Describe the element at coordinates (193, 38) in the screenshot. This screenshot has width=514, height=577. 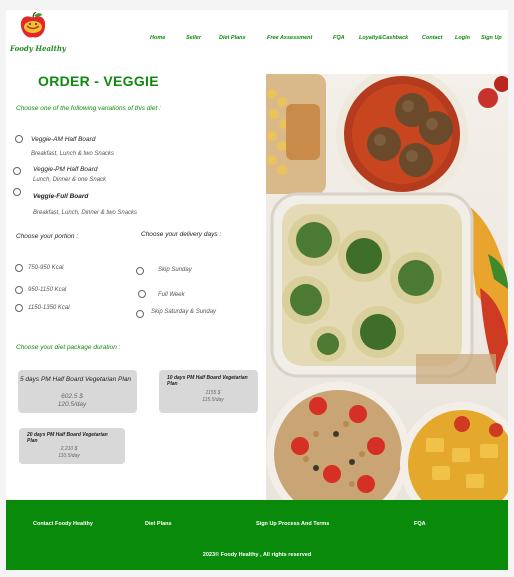
I see `nav-seller: Seller` at that location.